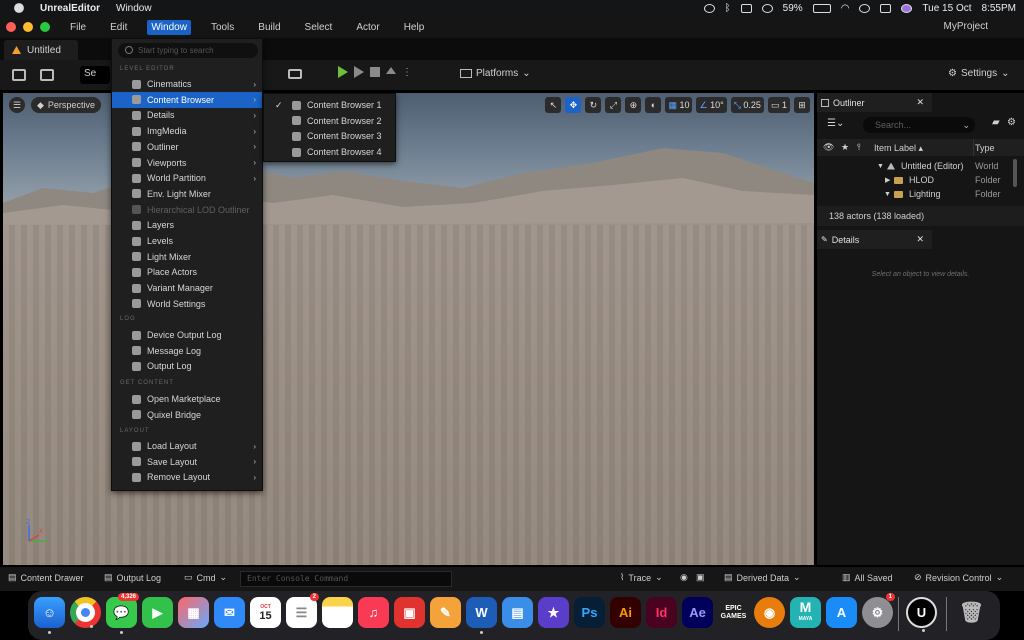  Describe the element at coordinates (70, 8) in the screenshot. I see `macos-app-name: UnrealEditor` at that location.